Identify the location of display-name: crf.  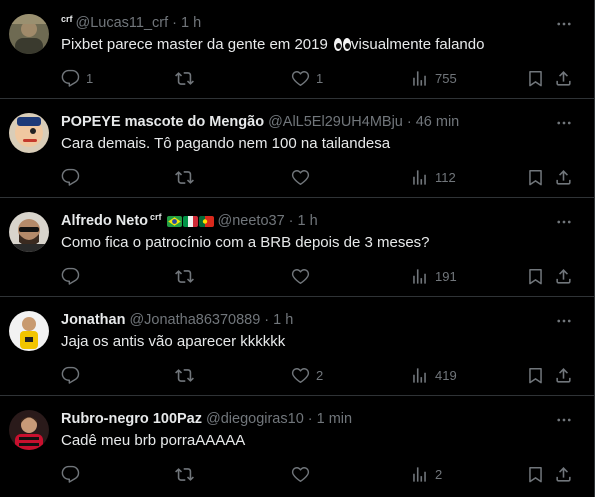
(67, 21).